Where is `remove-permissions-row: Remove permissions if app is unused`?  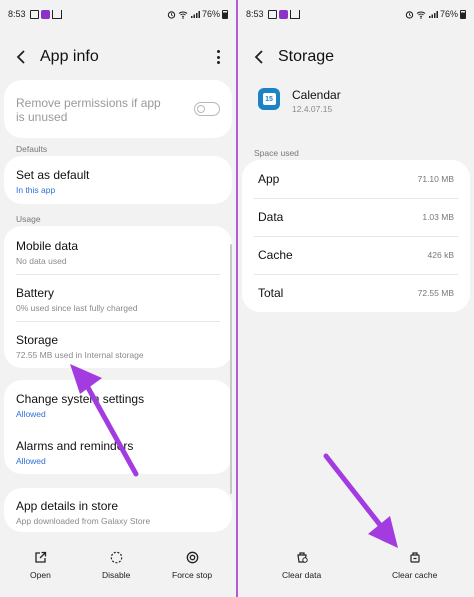
remove-permissions-row: Remove permissions if app is unused is located at coordinates (94, 110).